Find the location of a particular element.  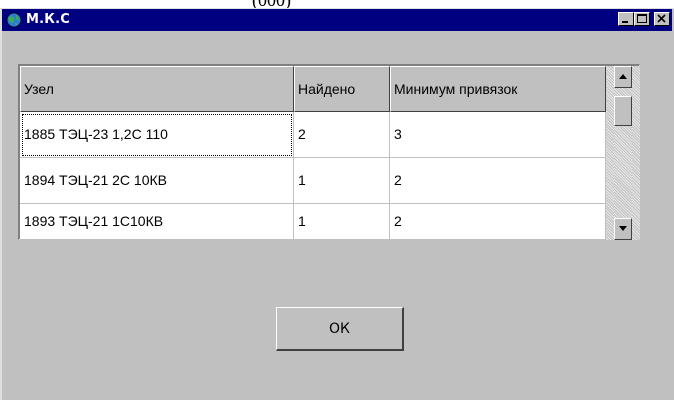

cell-node: 1885 ТЭЦ-23 1,2С 110 is located at coordinates (157, 135).